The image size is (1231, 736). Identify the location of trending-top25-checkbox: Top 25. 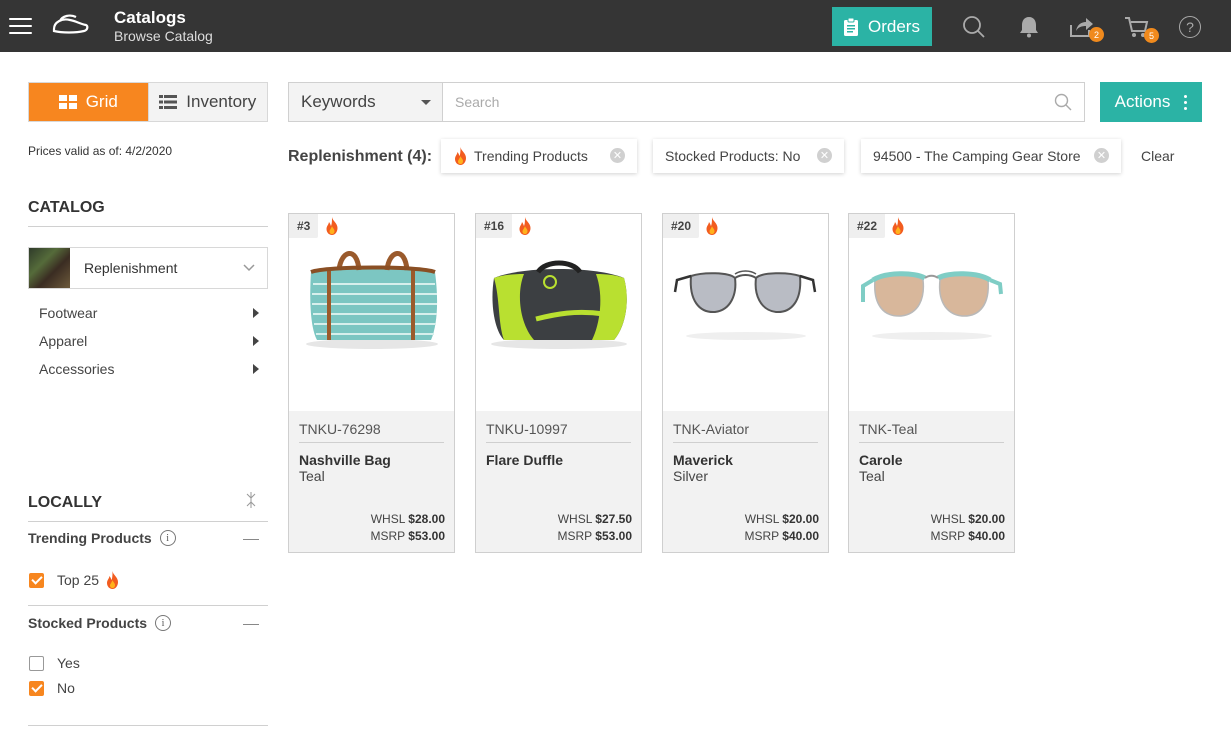
(74, 580).